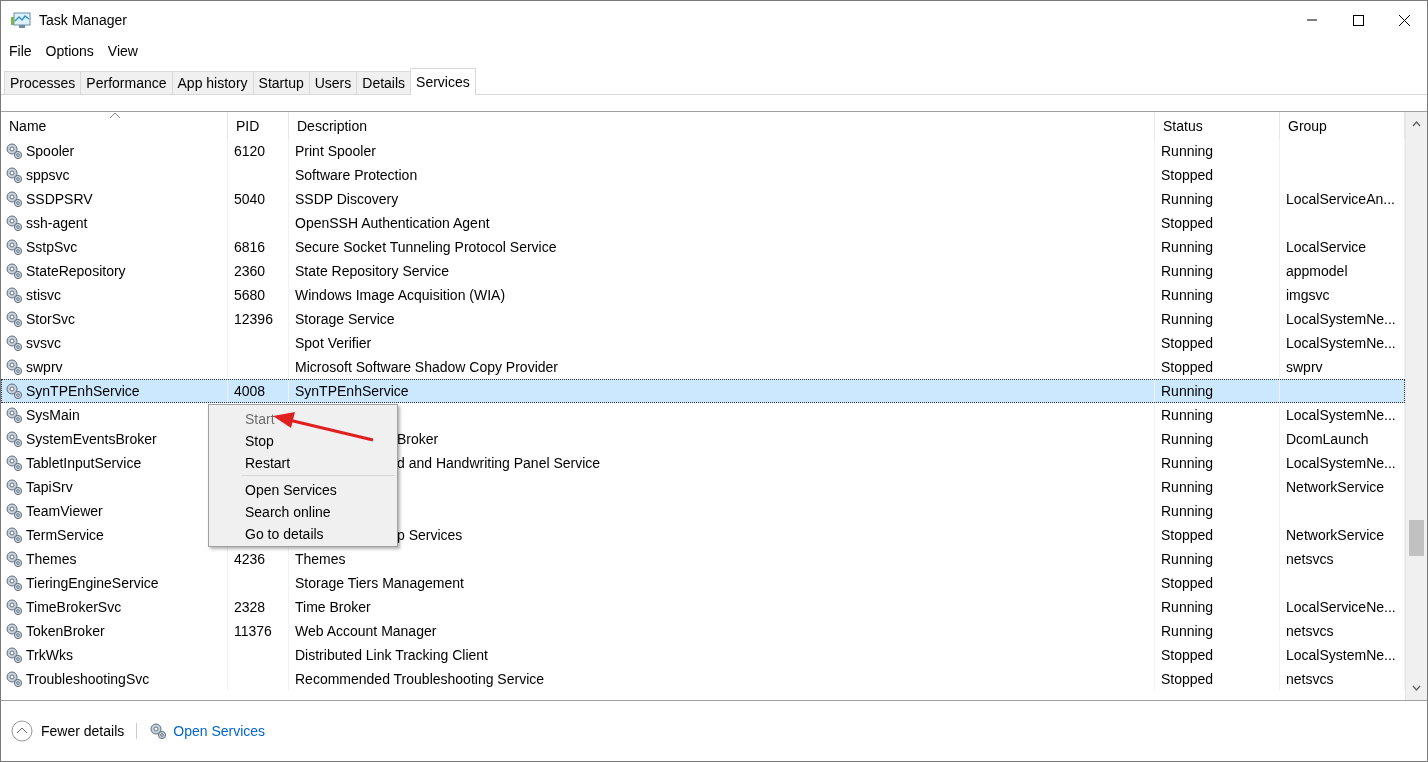  I want to click on table-cell: imgsvc, so click(1308, 295).